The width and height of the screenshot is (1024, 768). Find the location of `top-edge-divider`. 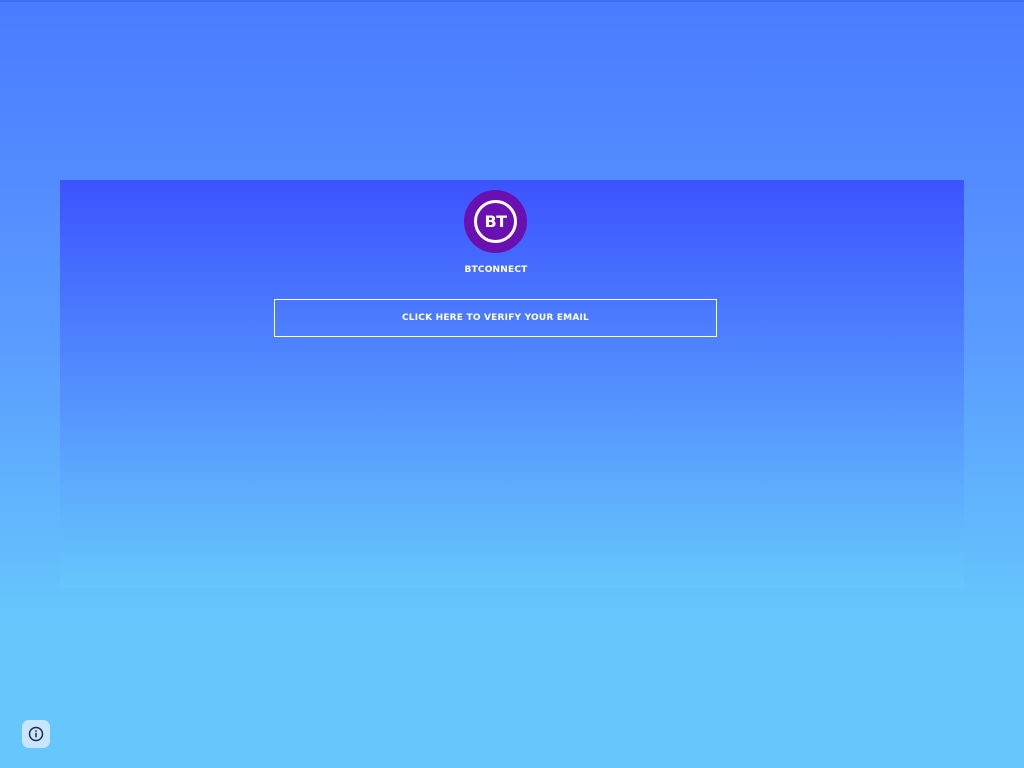

top-edge-divider is located at coordinates (512, 1).